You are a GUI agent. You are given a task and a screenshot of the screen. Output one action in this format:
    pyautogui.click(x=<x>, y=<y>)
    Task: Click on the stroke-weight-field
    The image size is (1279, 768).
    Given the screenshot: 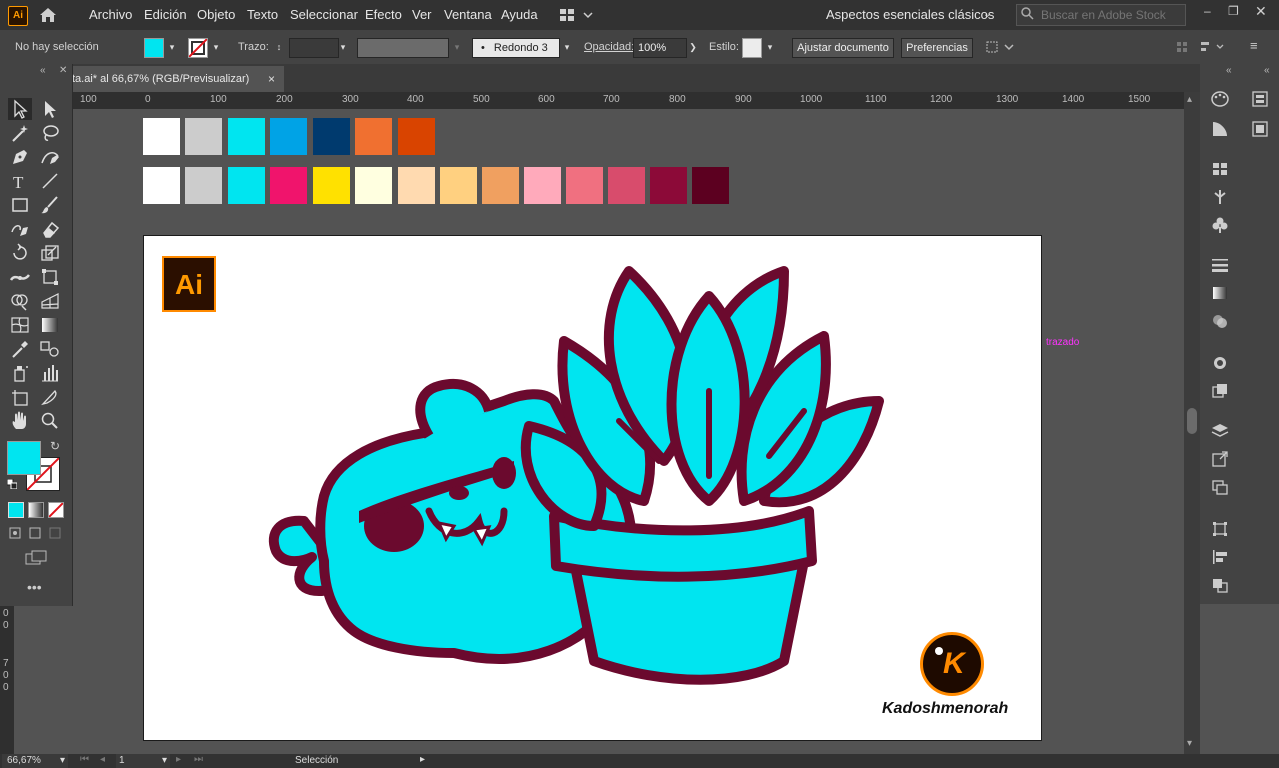 What is the action you would take?
    pyautogui.click(x=314, y=48)
    